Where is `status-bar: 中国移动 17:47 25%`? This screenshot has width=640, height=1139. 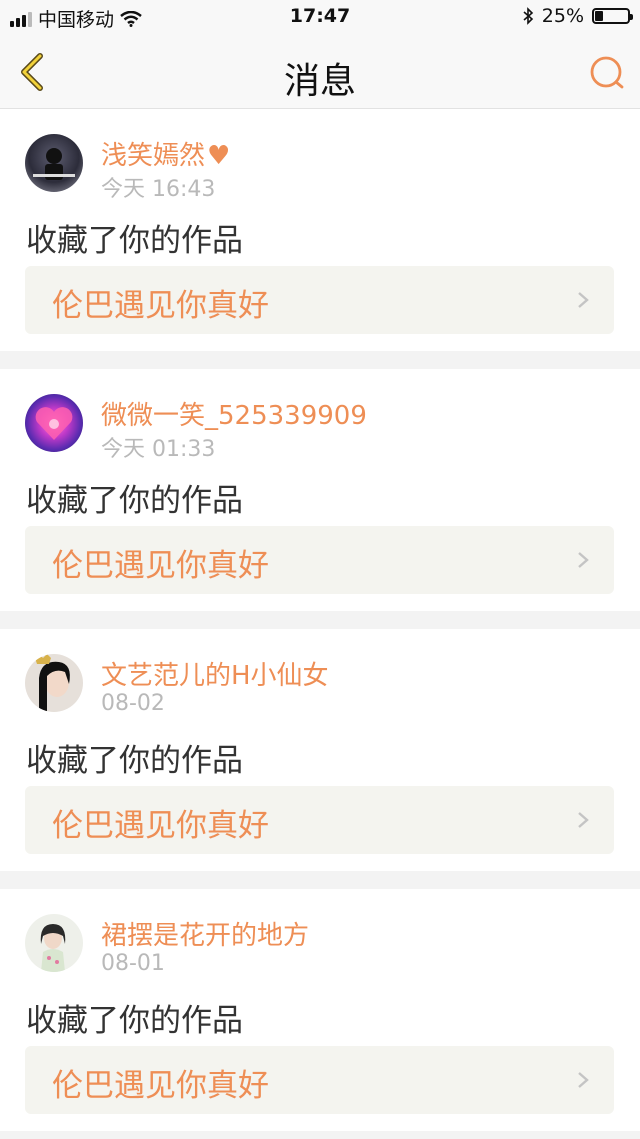 status-bar: 中国移动 17:47 25% is located at coordinates (320, 17).